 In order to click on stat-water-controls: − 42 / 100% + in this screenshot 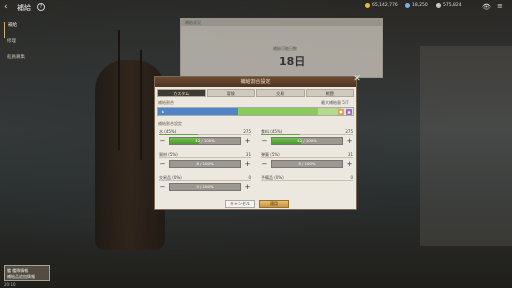, I will do `click(205, 141)`.